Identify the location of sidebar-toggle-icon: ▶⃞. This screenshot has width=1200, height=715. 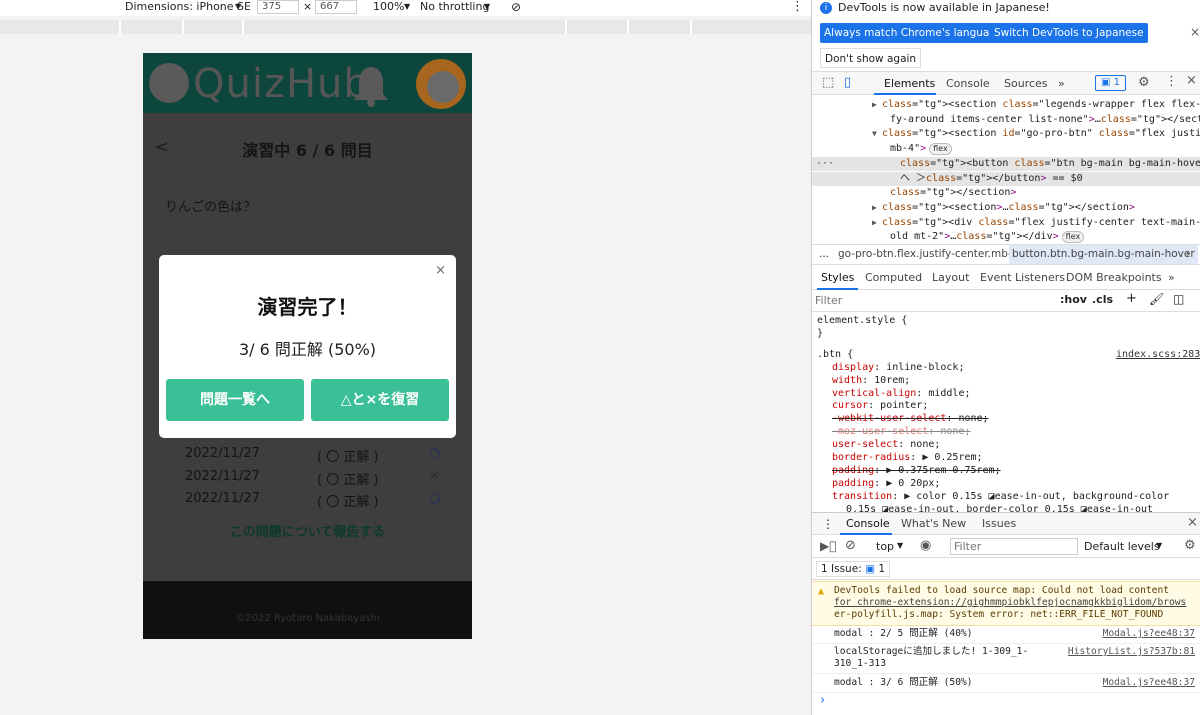
(828, 546).